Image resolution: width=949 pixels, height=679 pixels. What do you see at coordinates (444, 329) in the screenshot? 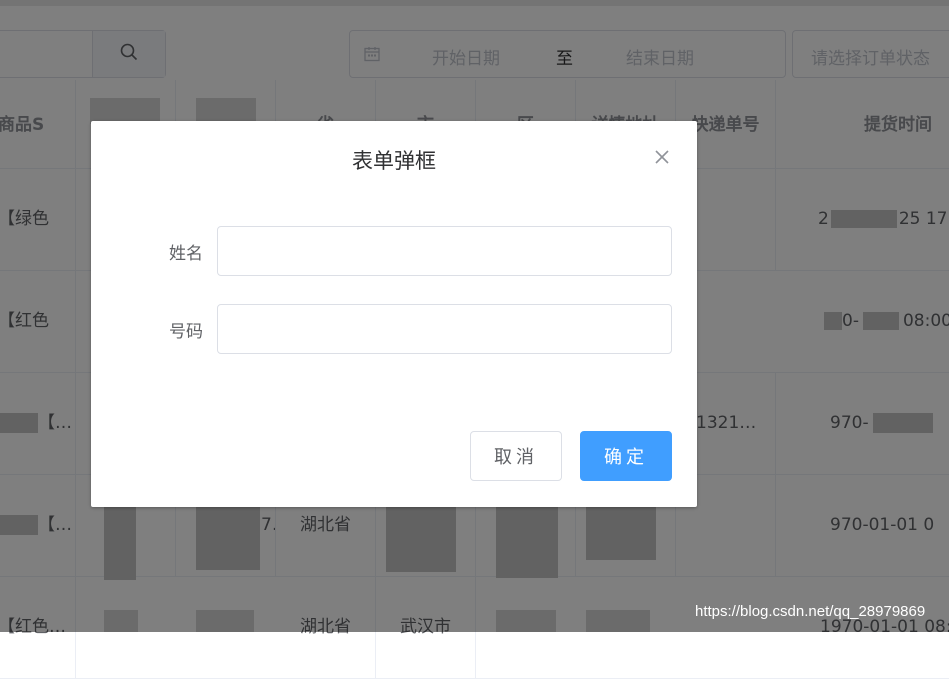
I see `phone-input` at bounding box center [444, 329].